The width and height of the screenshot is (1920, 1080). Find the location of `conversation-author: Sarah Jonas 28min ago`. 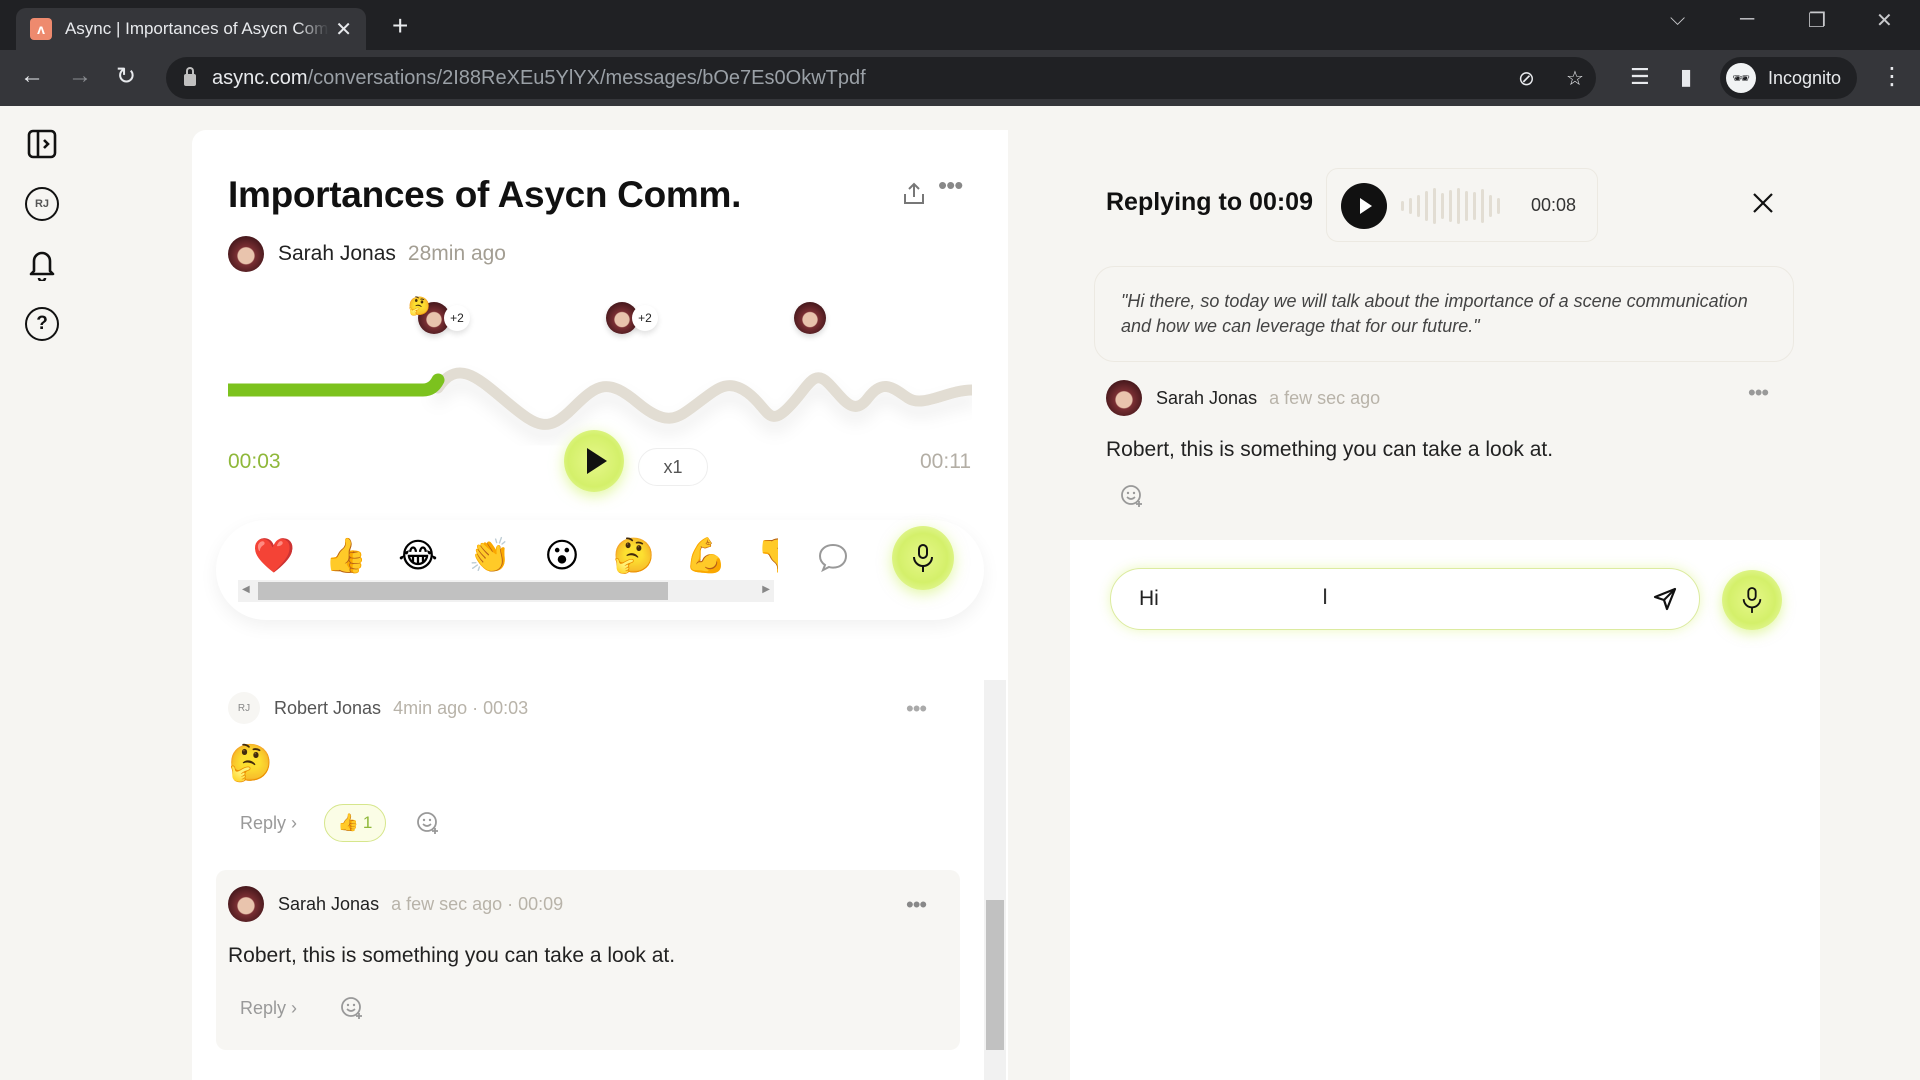

conversation-author: Sarah Jonas 28min ago is located at coordinates (367, 254).